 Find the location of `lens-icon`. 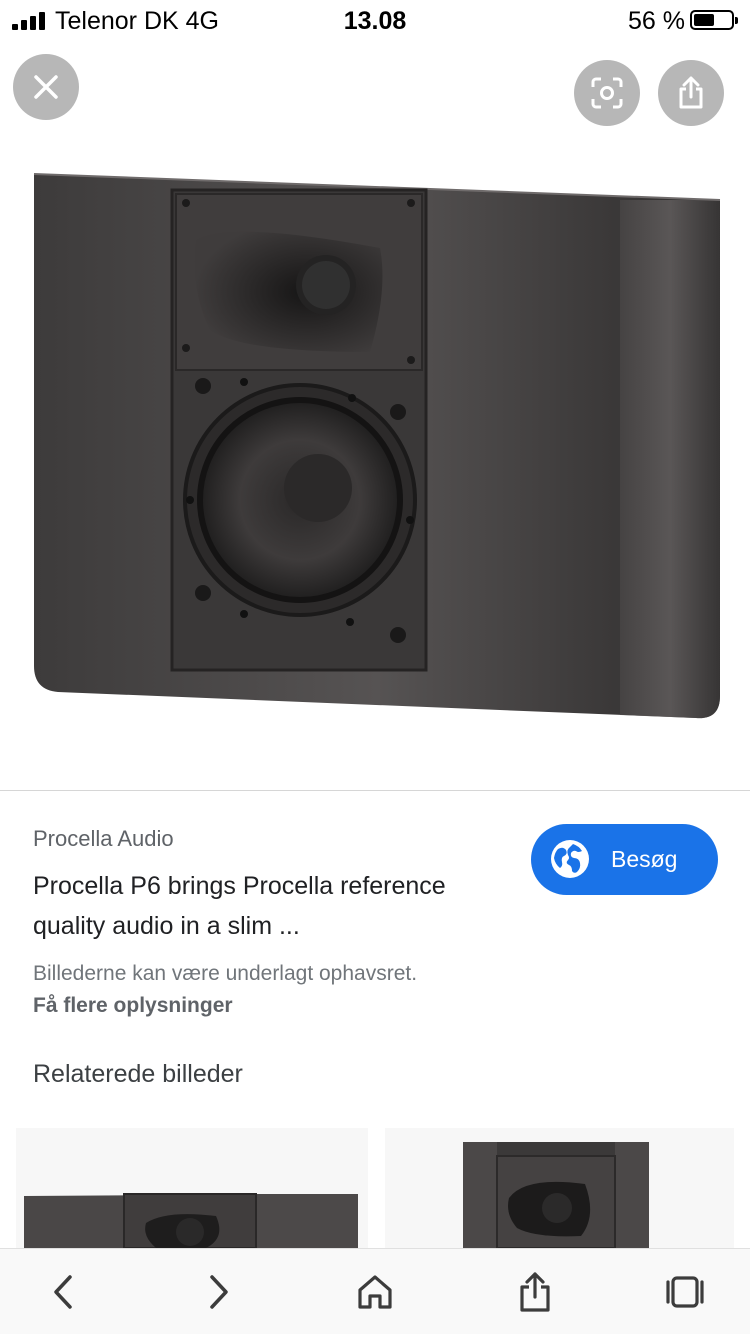

lens-icon is located at coordinates (607, 93).